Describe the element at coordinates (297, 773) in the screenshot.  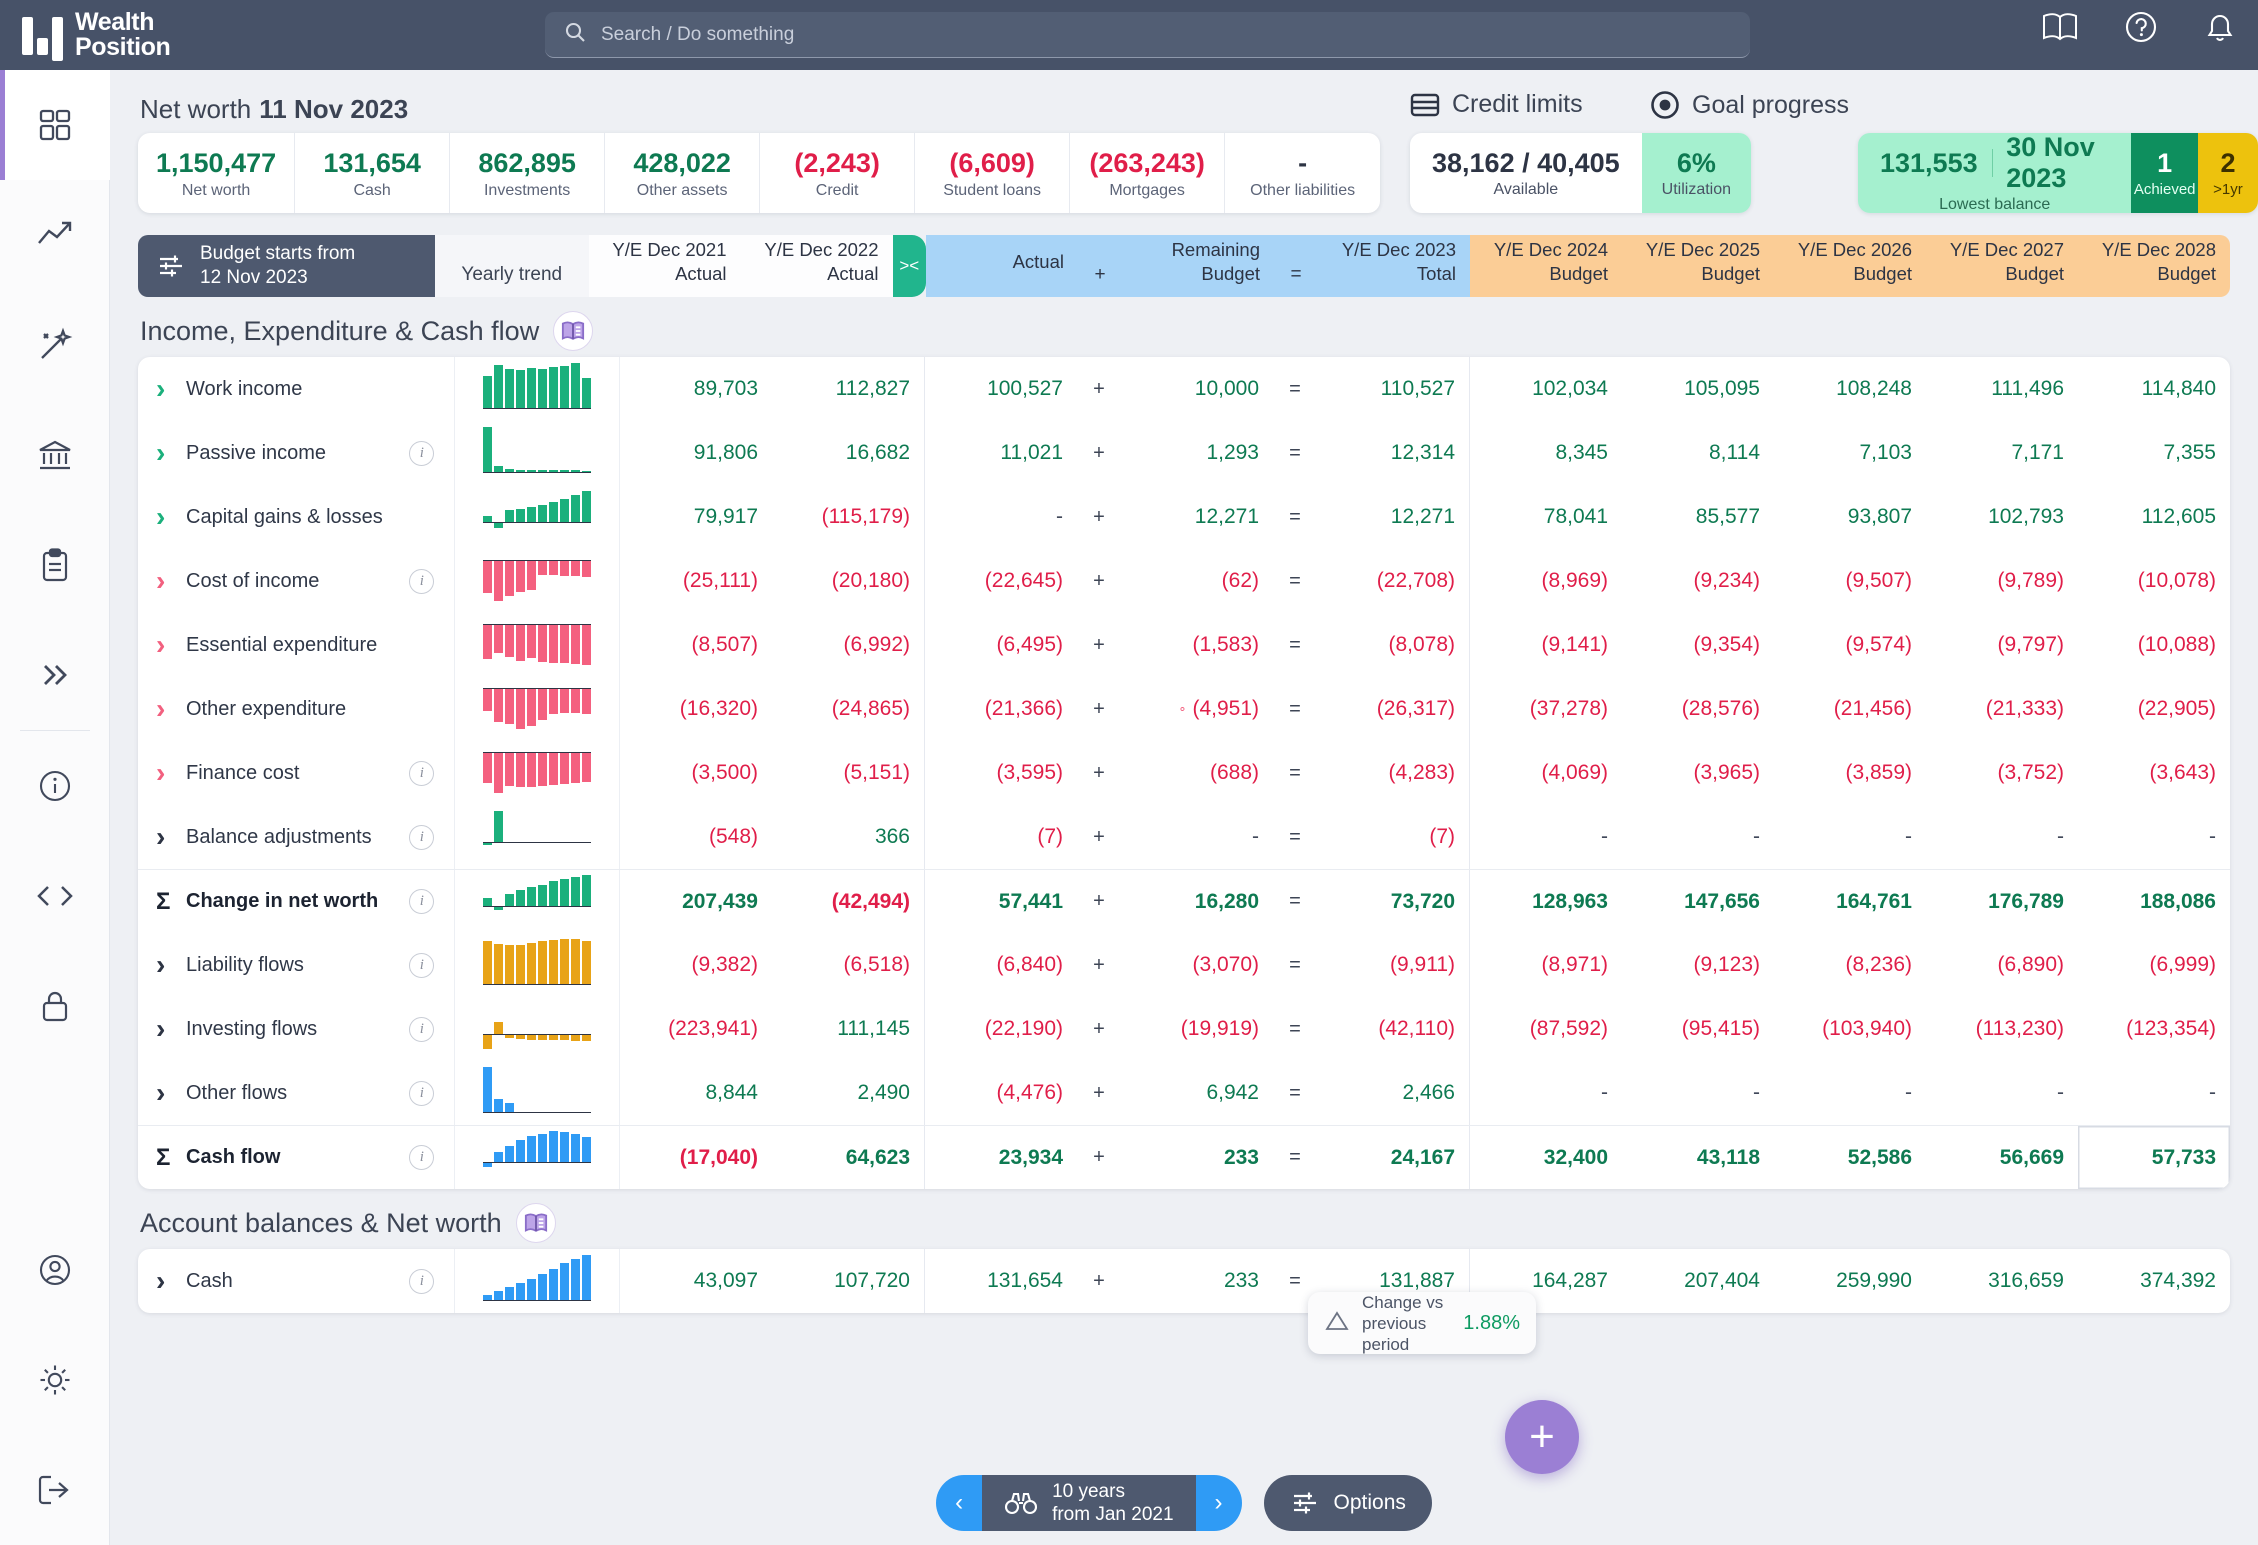
I see `row-label-cell: › Finance cost i` at that location.